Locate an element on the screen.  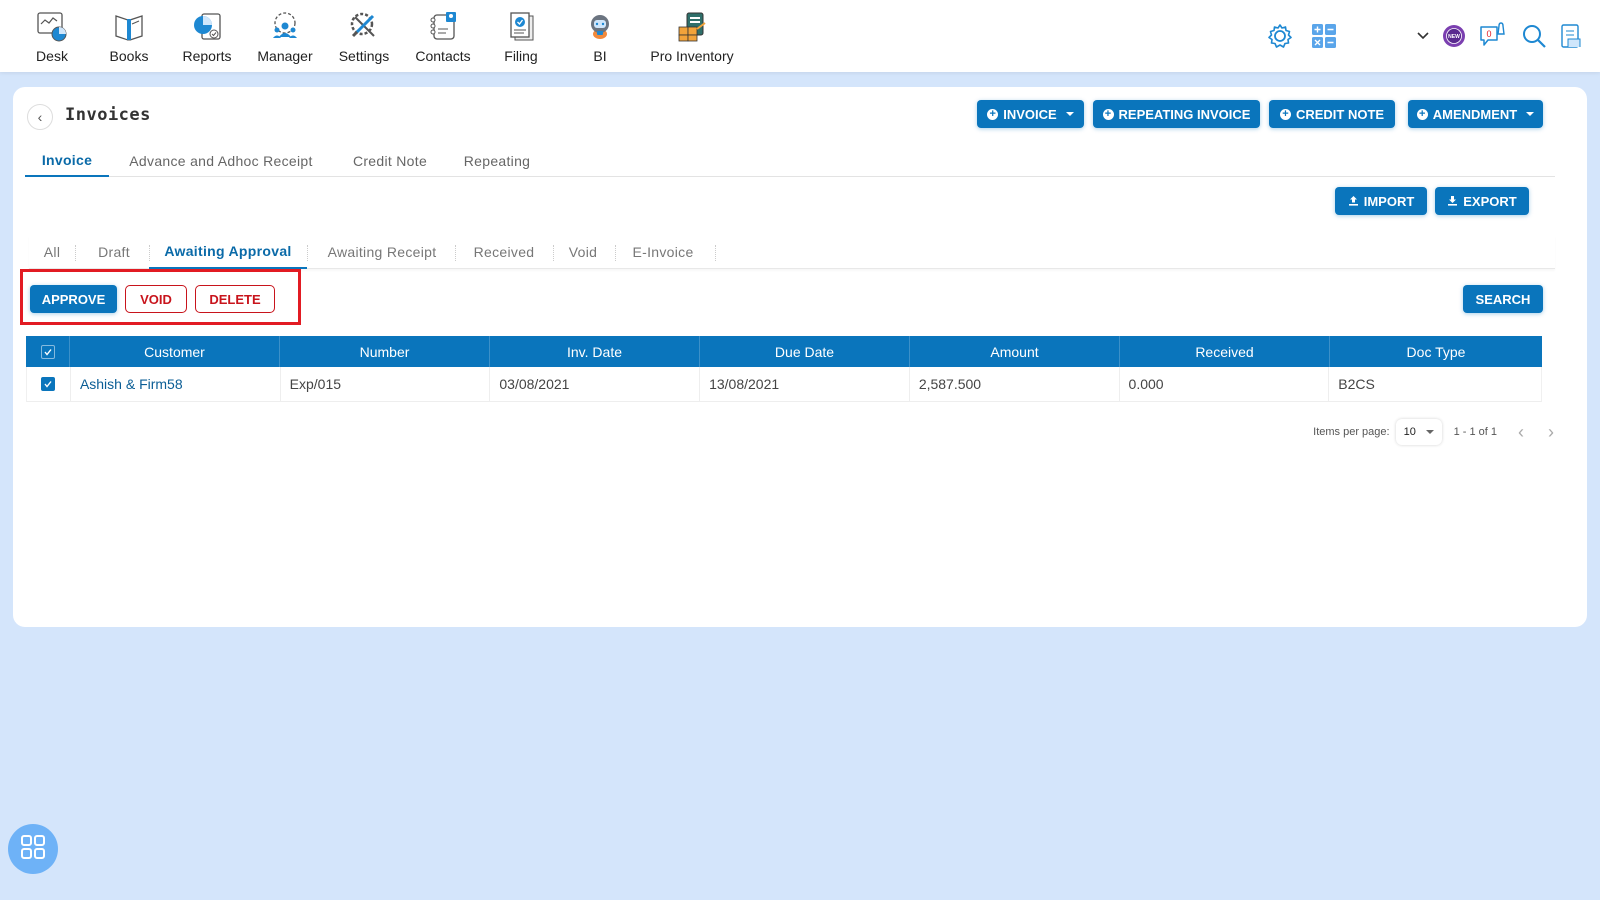
column-header-due-date: Due Date is located at coordinates (805, 351).